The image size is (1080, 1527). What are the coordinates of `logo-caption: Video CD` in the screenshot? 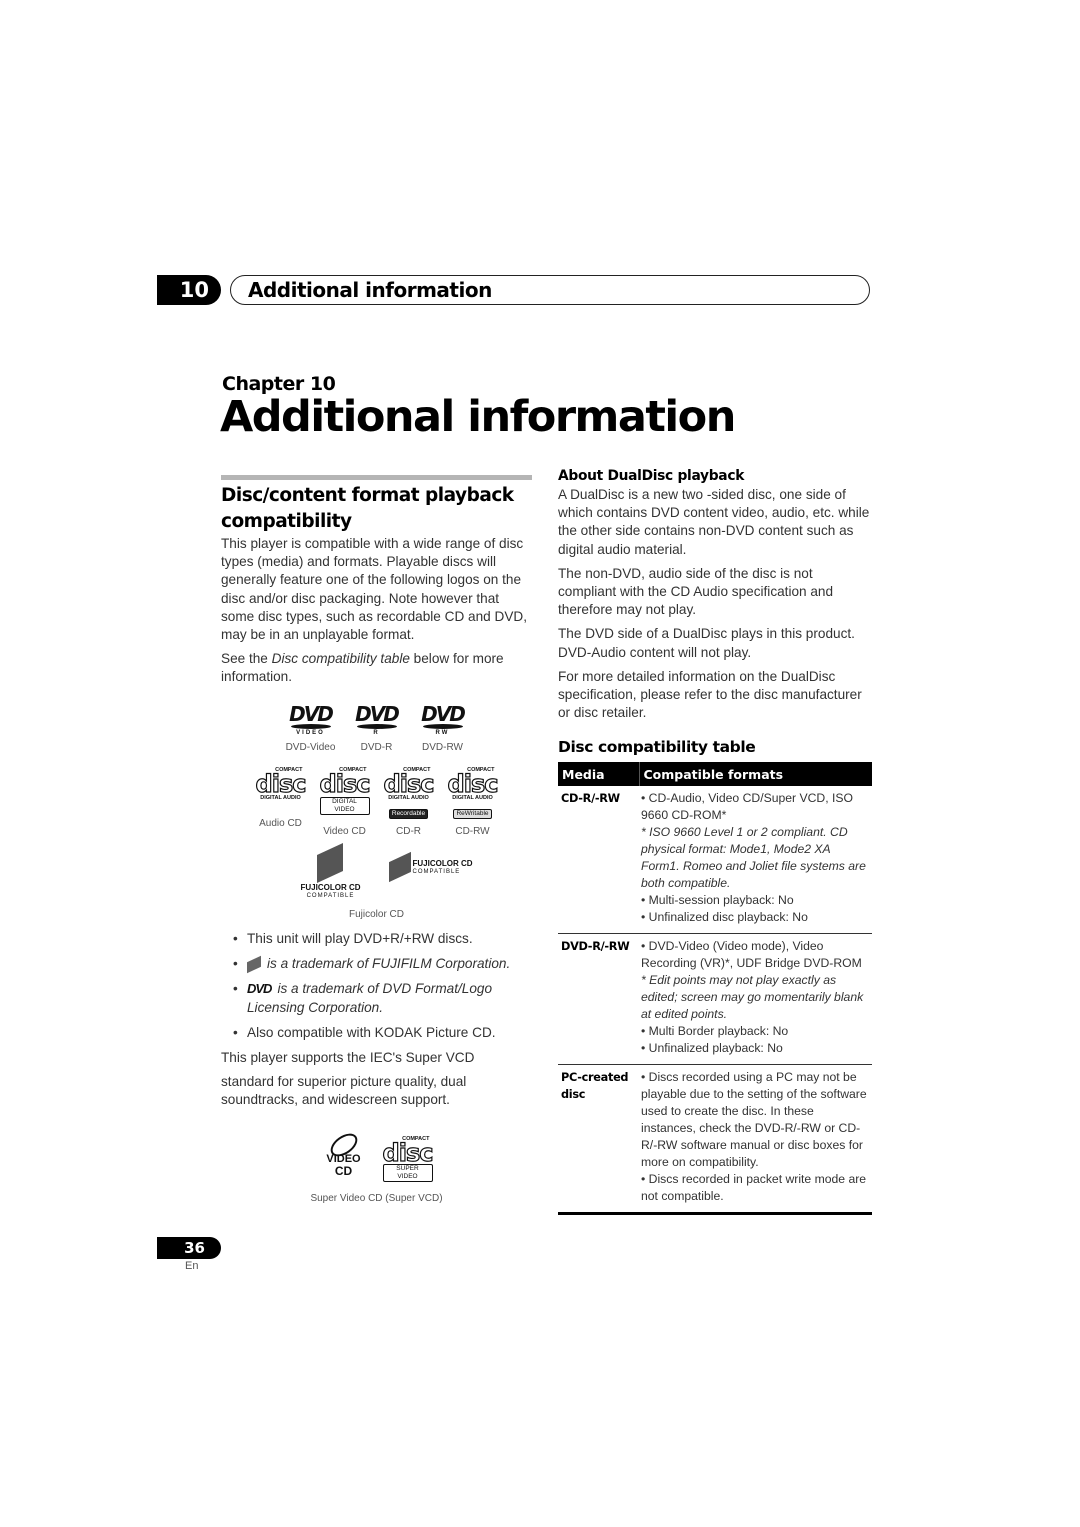 It's located at (344, 831).